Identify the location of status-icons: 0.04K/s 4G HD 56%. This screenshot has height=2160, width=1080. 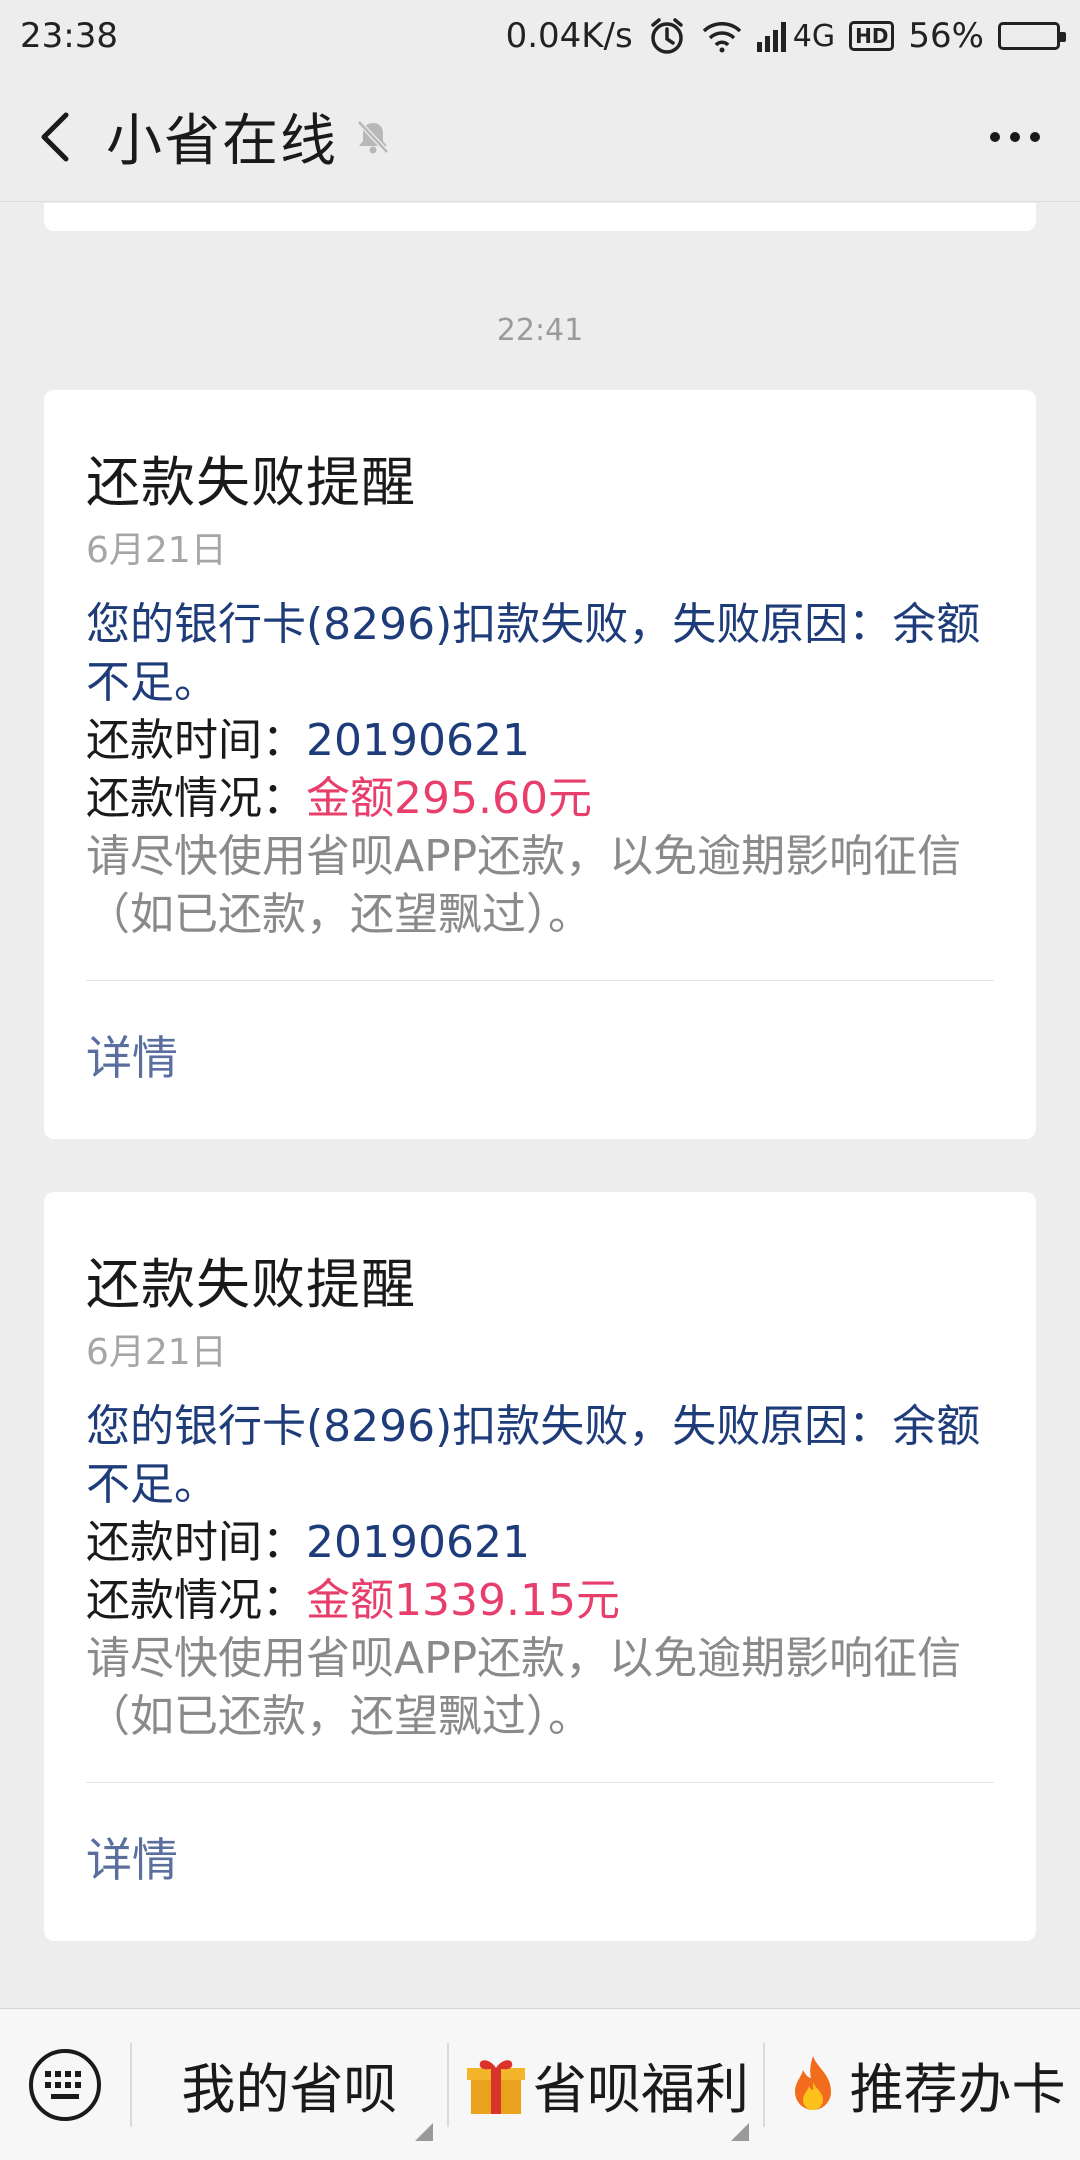
(785, 36).